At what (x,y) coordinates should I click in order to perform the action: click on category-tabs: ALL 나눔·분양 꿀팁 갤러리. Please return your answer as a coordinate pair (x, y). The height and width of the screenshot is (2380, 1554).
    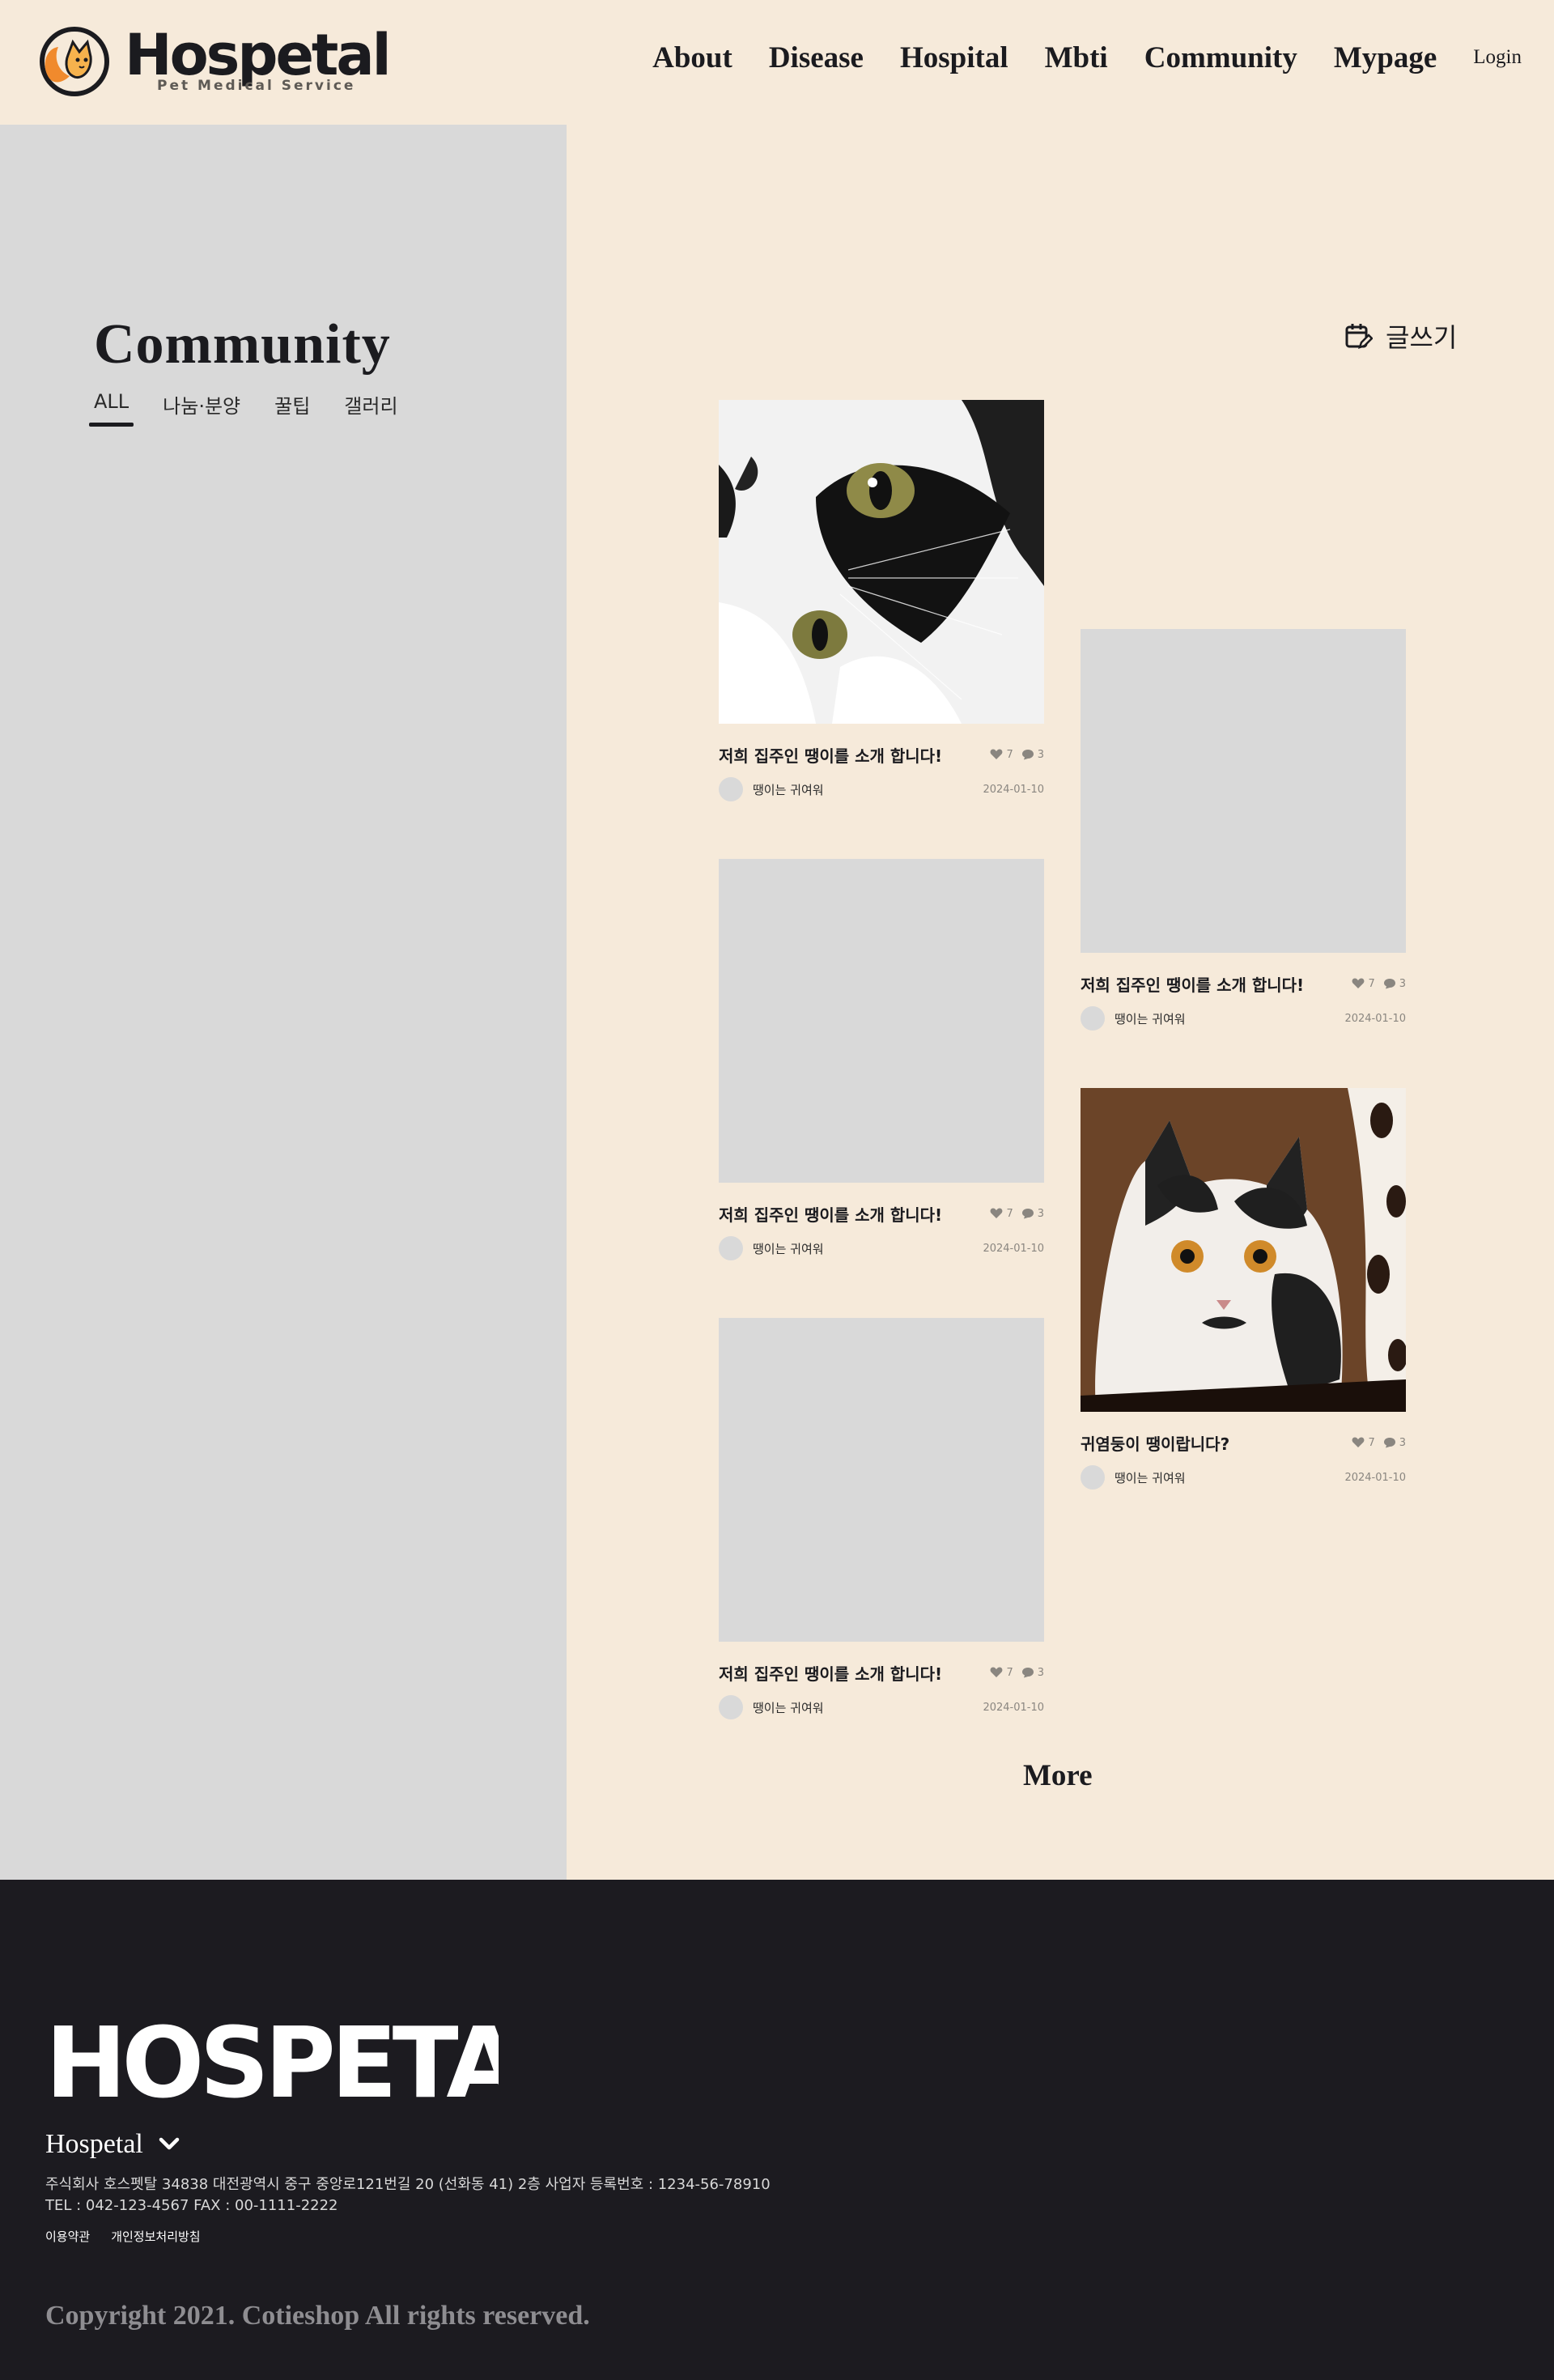
    Looking at the image, I should click on (258, 408).